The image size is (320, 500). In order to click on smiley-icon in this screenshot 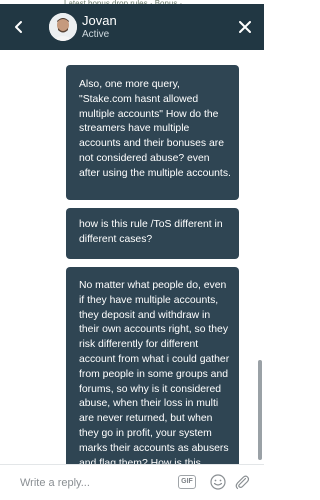, I will do `click(218, 482)`.